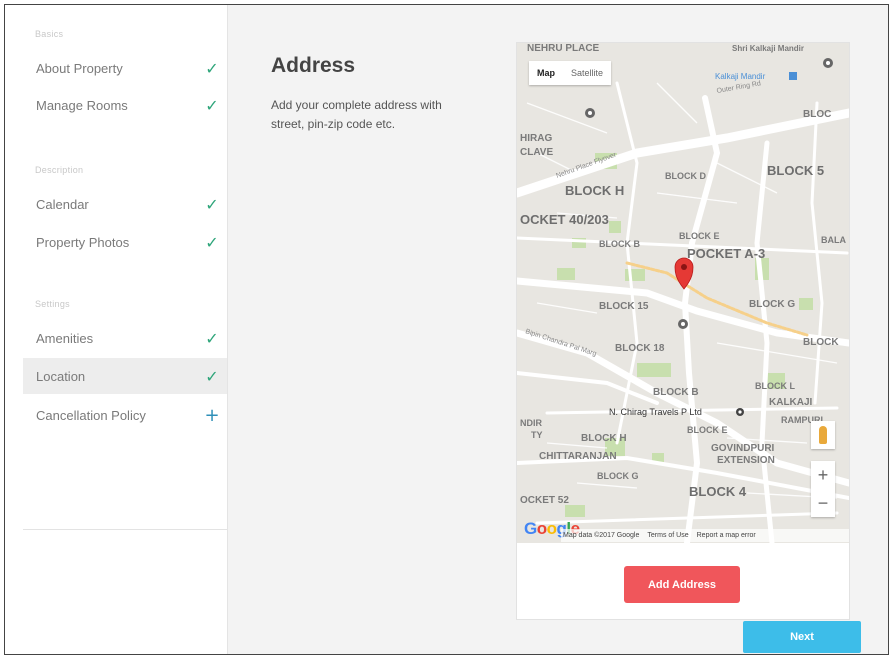 This screenshot has height=659, width=893. What do you see at coordinates (536, 138) in the screenshot?
I see `map-label: HIRAG` at bounding box center [536, 138].